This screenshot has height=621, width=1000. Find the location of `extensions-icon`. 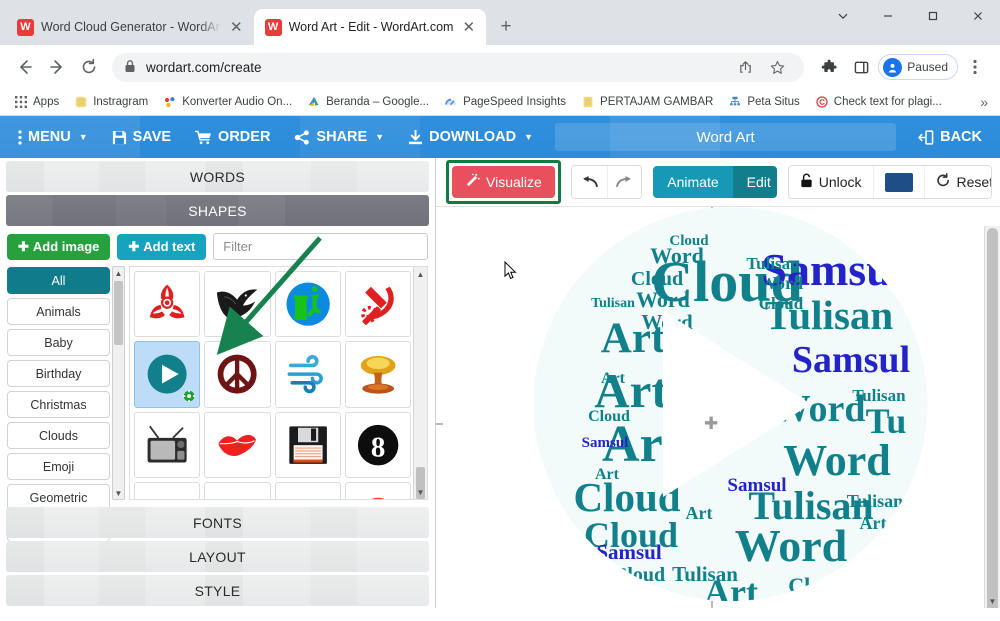

extensions-icon is located at coordinates (829, 67).